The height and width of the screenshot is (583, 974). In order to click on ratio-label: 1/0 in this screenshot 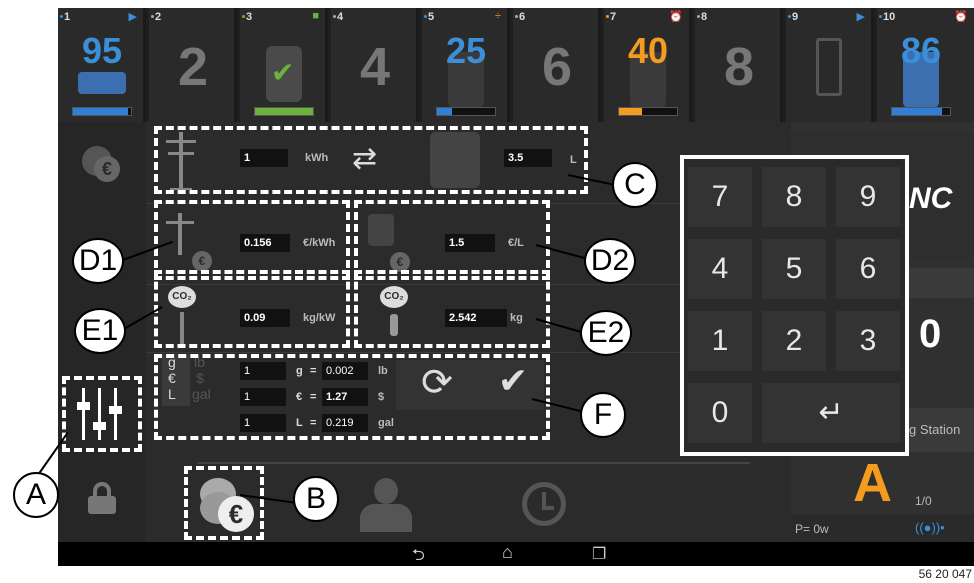, I will do `click(923, 501)`.